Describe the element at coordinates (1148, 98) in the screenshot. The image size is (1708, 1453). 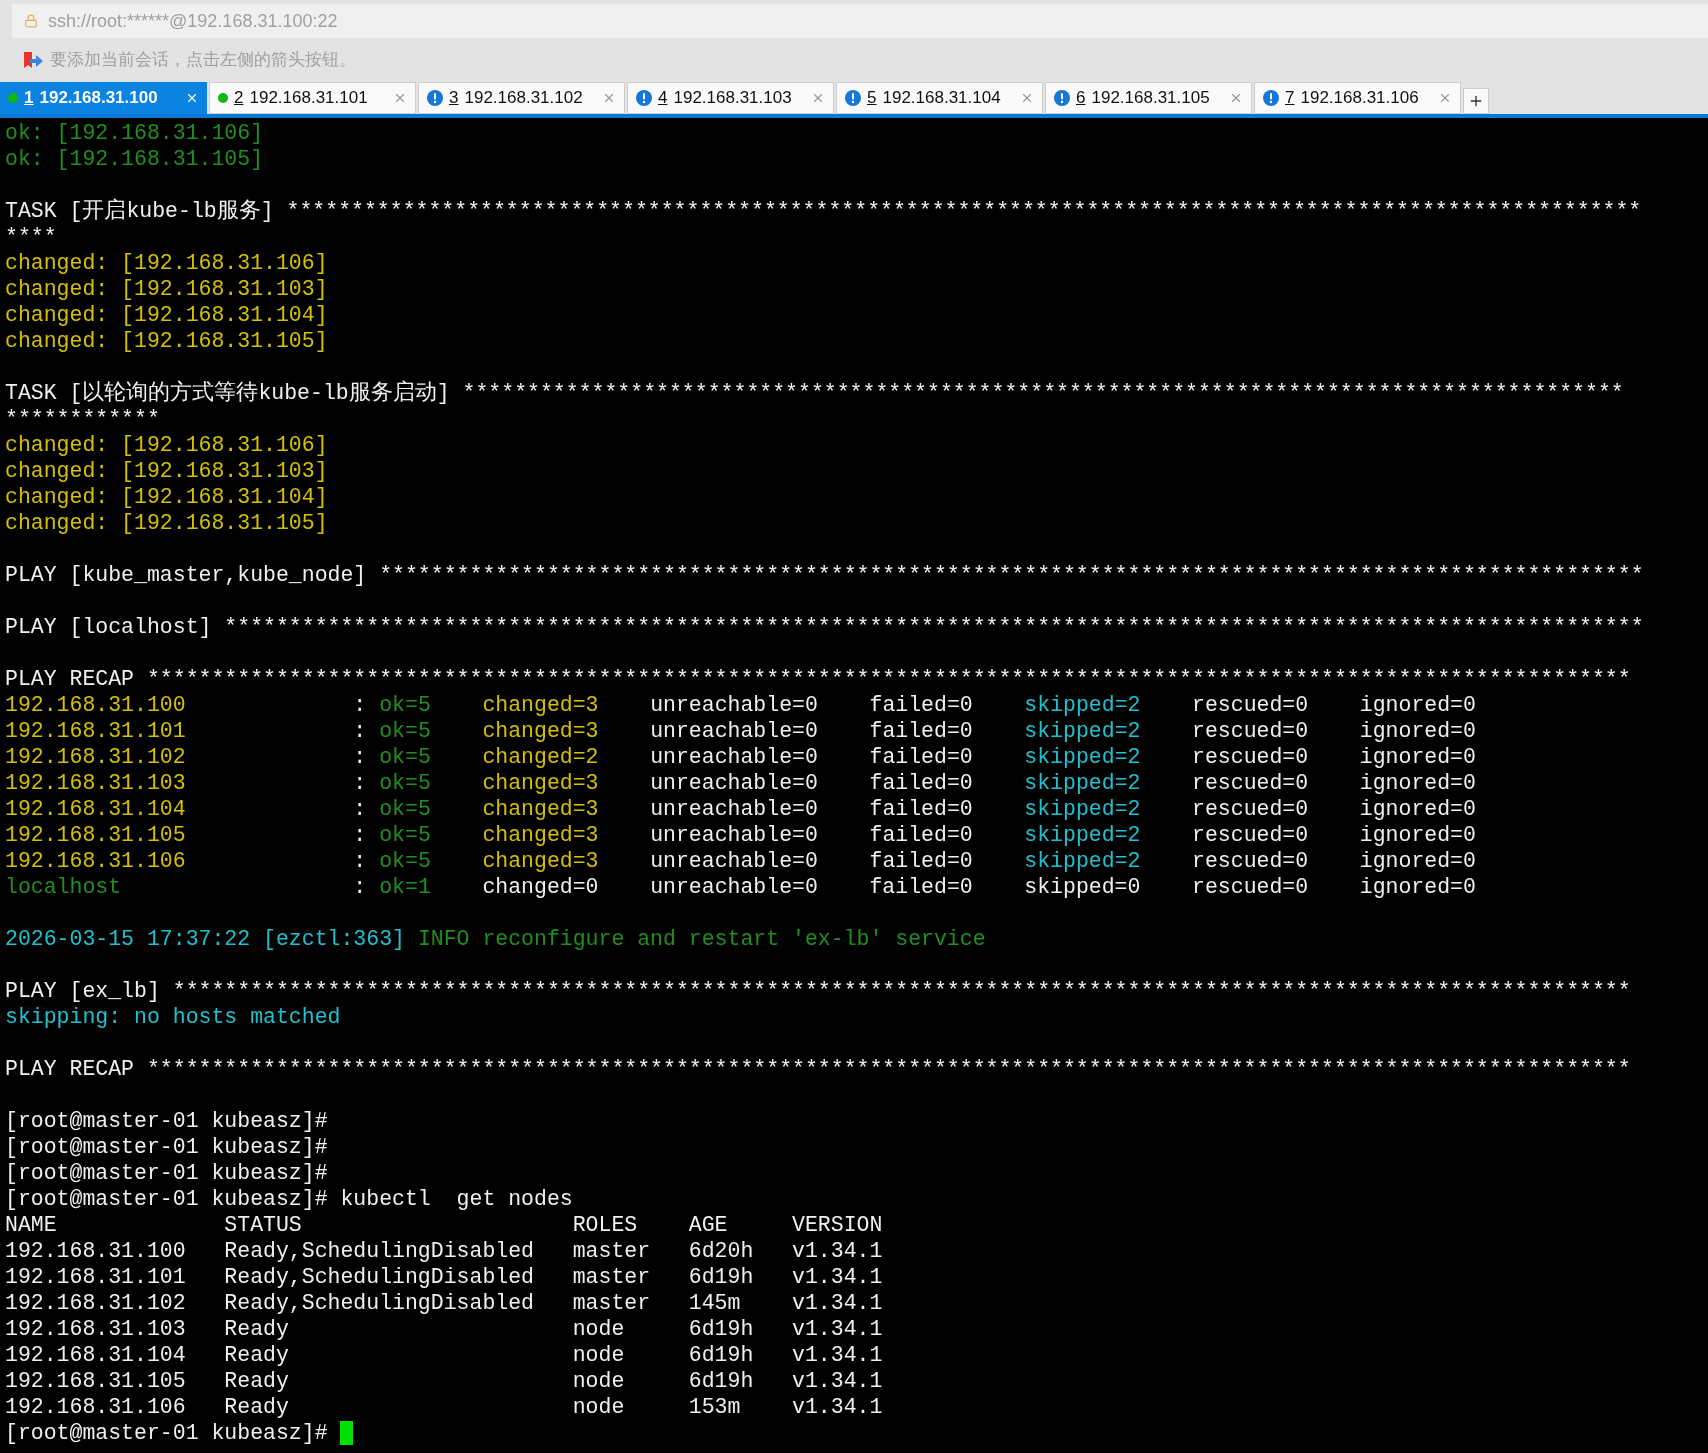
I see `session-tab: 6 192.168.31.105` at that location.